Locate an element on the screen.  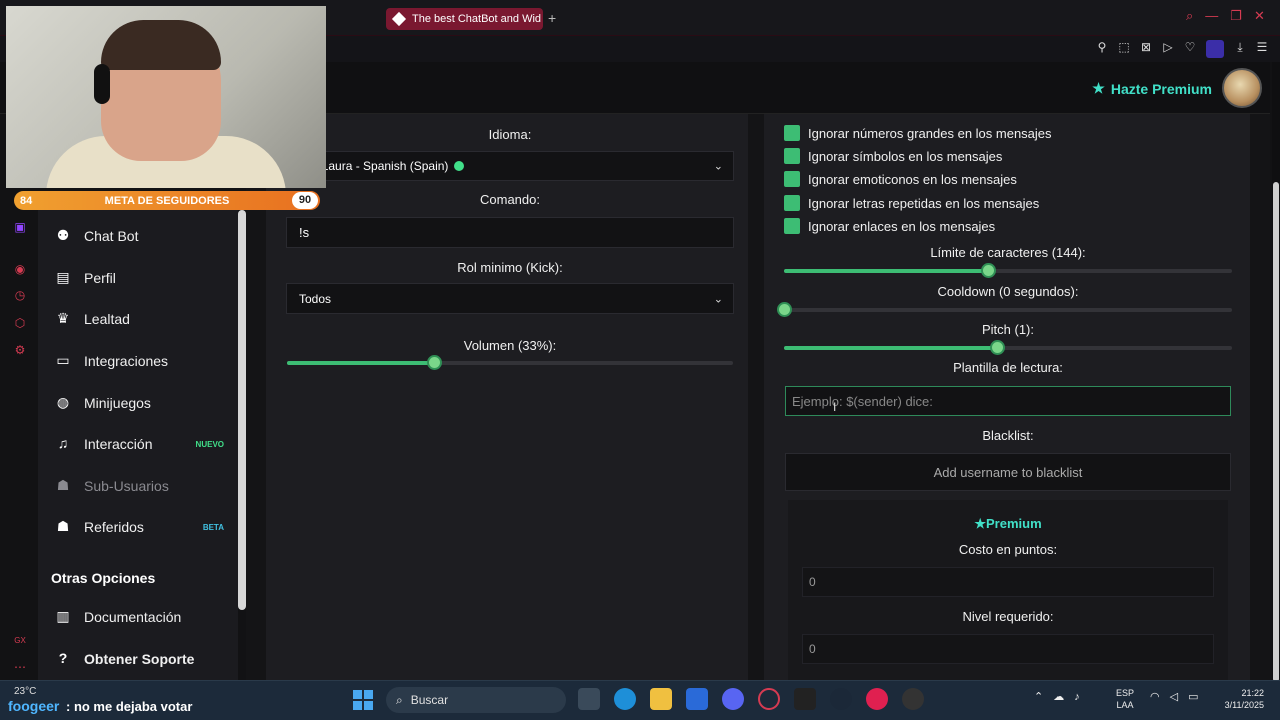
char-limit-slider is located at coordinates (1008, 270).